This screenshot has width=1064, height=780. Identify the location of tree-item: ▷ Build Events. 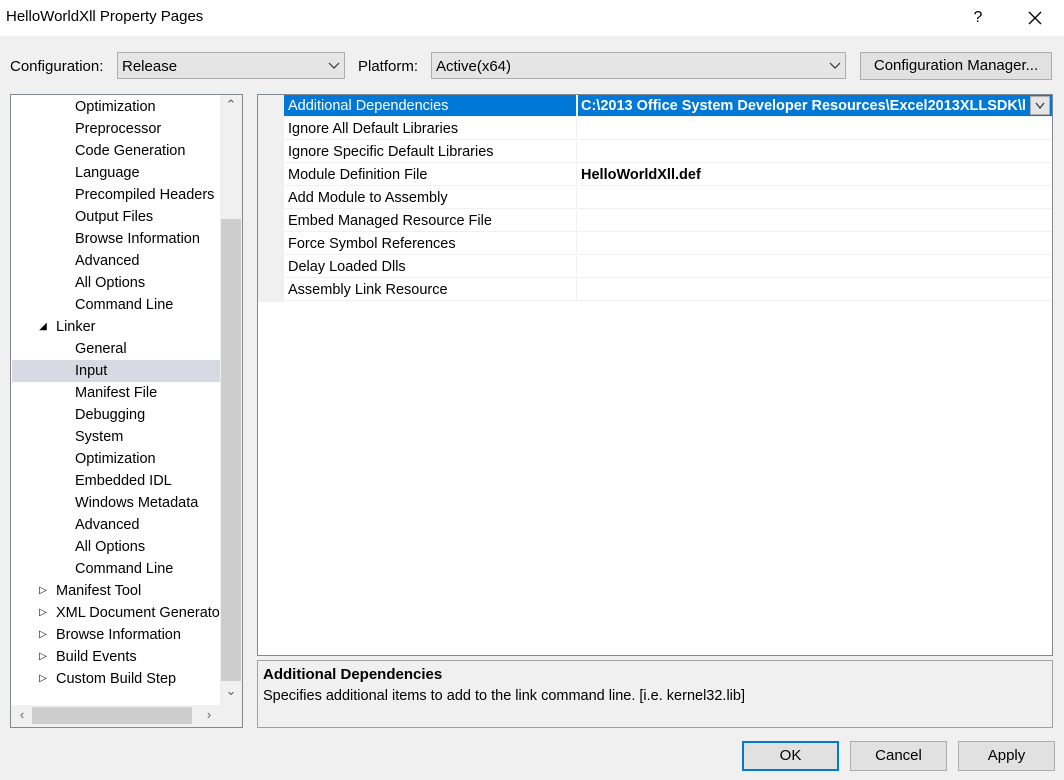
(116, 657).